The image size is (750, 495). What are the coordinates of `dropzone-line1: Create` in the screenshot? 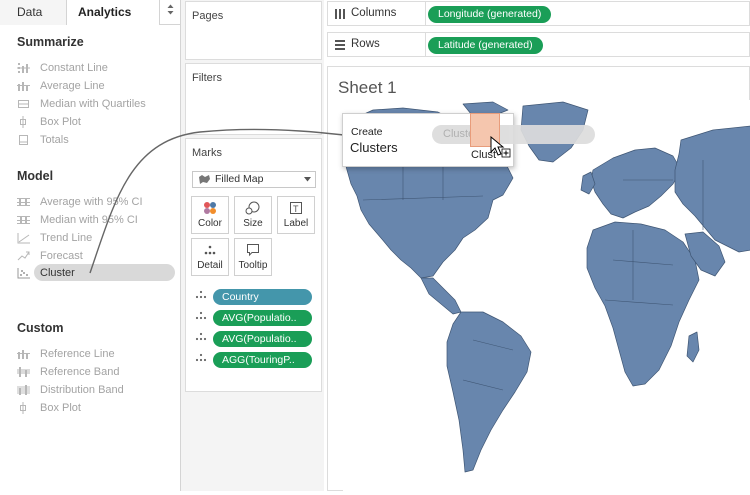 It's located at (367, 132).